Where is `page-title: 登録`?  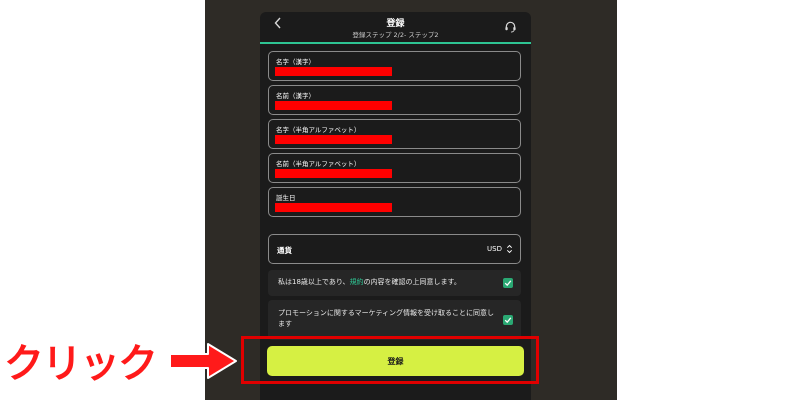 page-title: 登録 is located at coordinates (395, 24).